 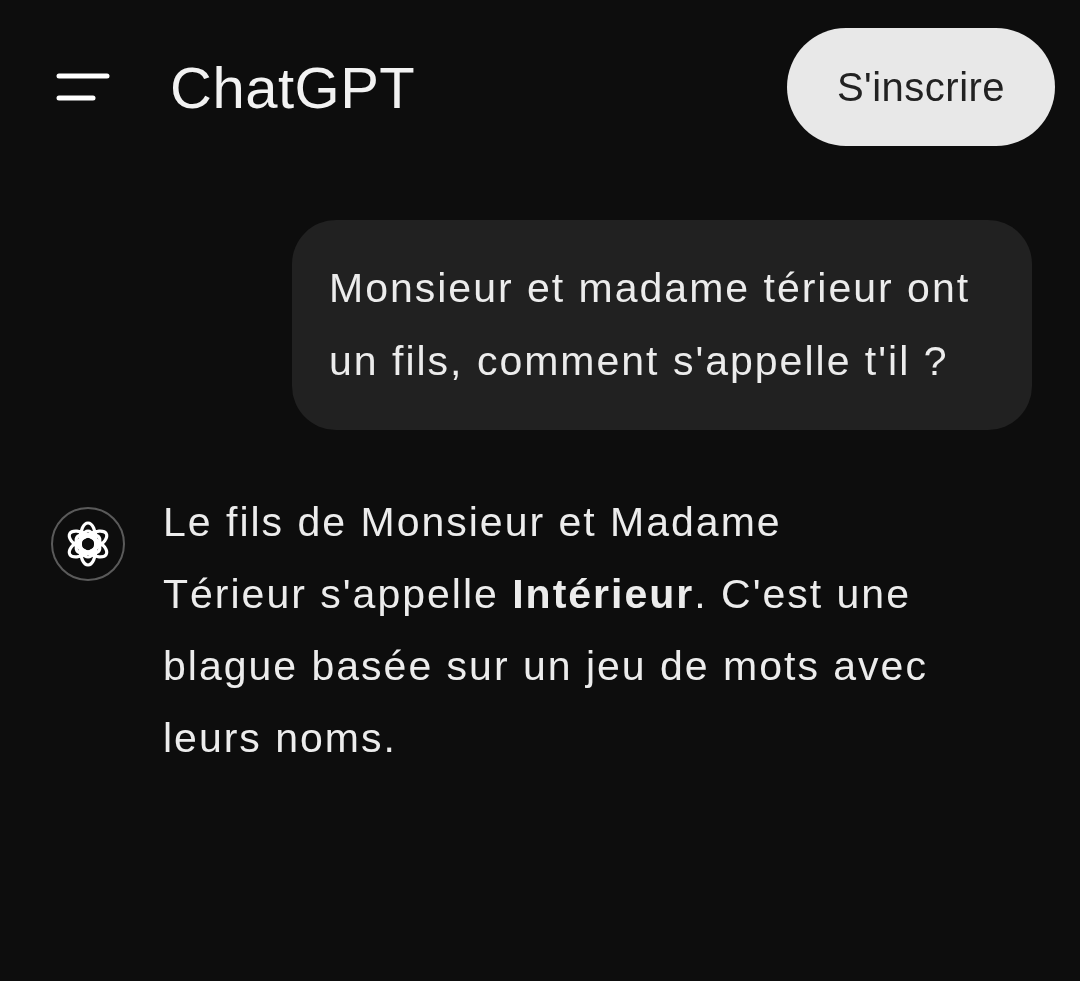 I want to click on assistant-logo-icon, so click(x=88, y=544).